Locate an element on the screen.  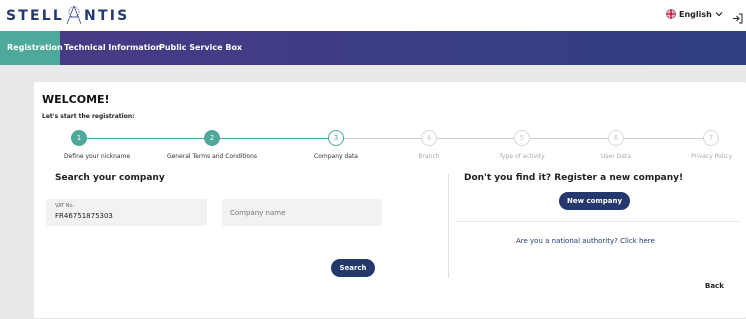
column-divider is located at coordinates (448, 226).